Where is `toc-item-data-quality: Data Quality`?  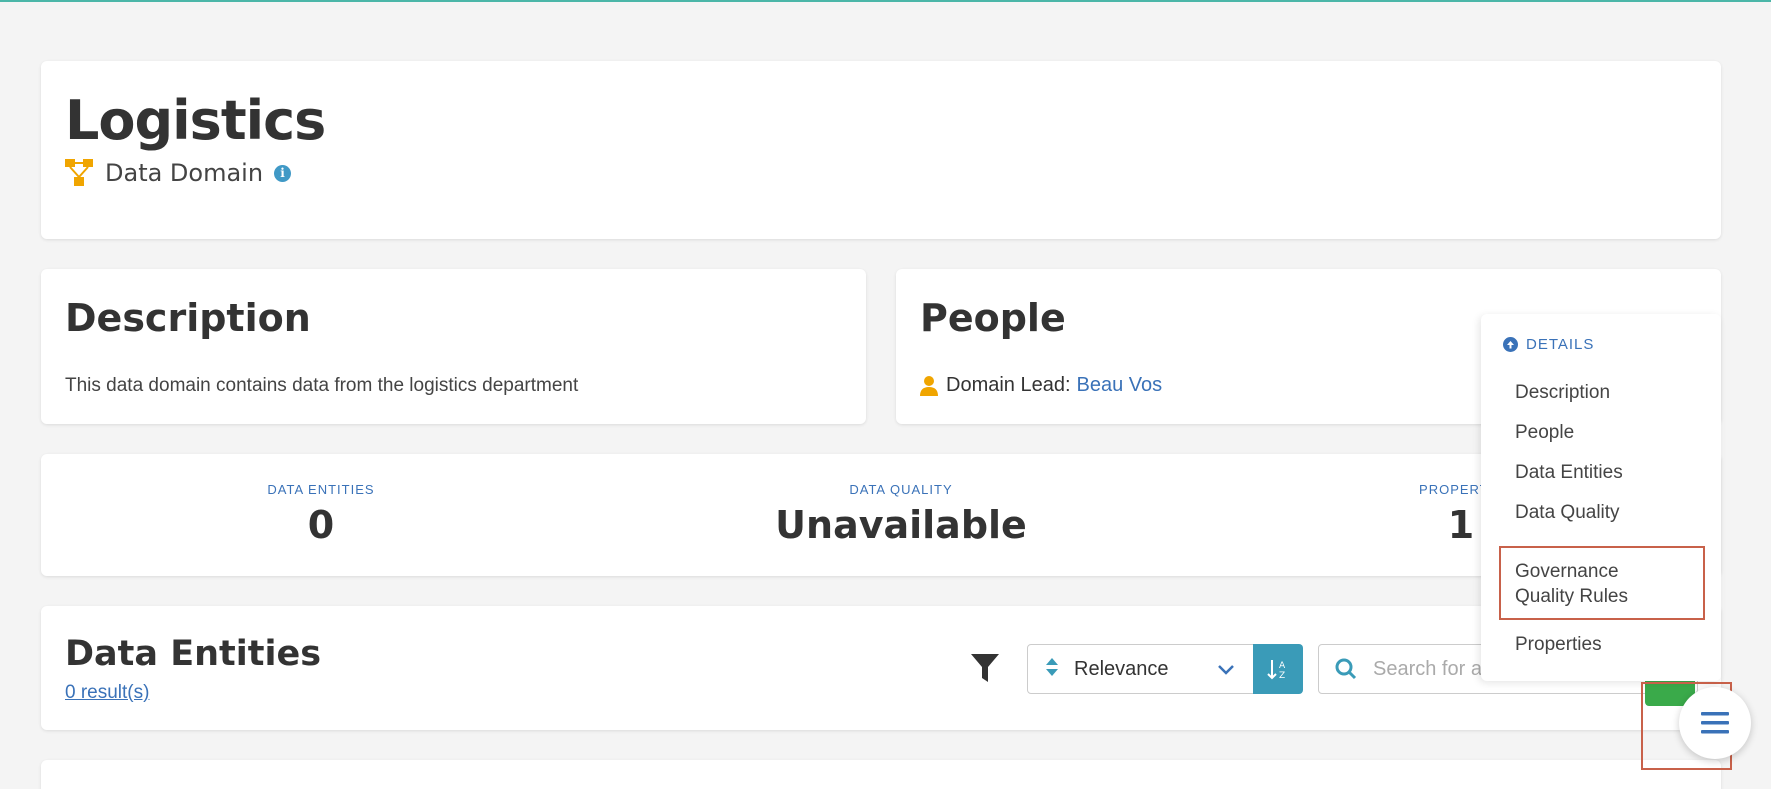
toc-item-data-quality: Data Quality is located at coordinates (1567, 512).